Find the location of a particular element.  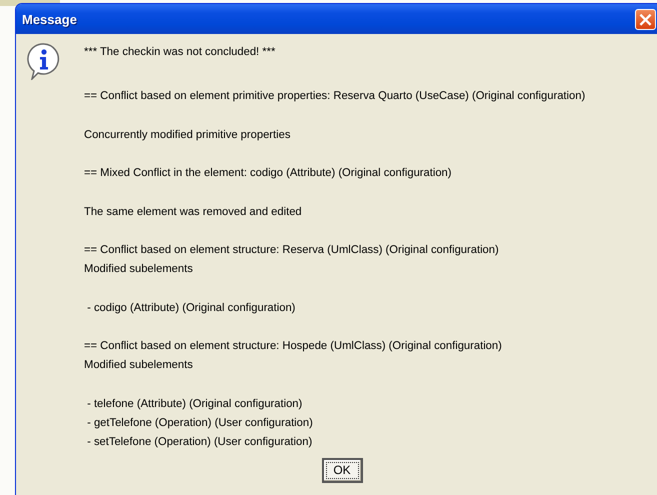

message-text: The same element was removed and edited is located at coordinates (193, 212).